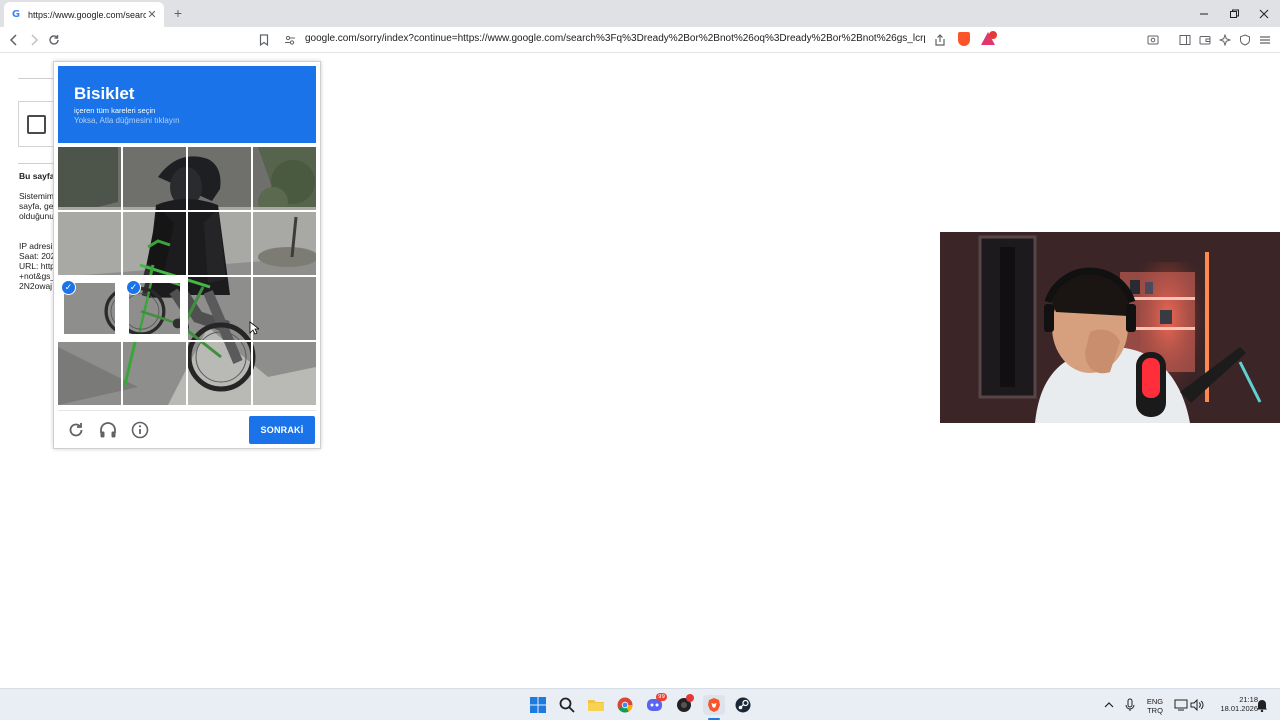  Describe the element at coordinates (178, 13) in the screenshot. I see `new-tab-button: +` at that location.